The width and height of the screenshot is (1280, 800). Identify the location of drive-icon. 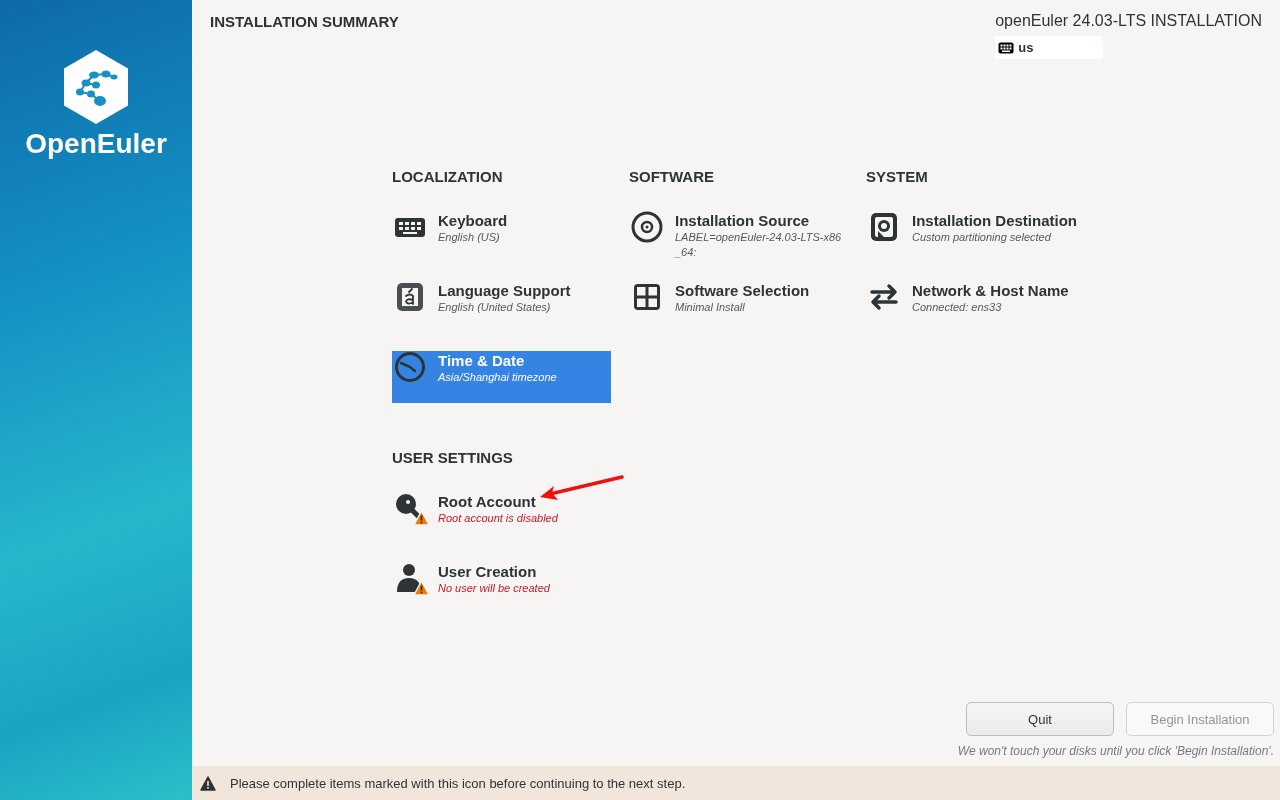
(884, 227).